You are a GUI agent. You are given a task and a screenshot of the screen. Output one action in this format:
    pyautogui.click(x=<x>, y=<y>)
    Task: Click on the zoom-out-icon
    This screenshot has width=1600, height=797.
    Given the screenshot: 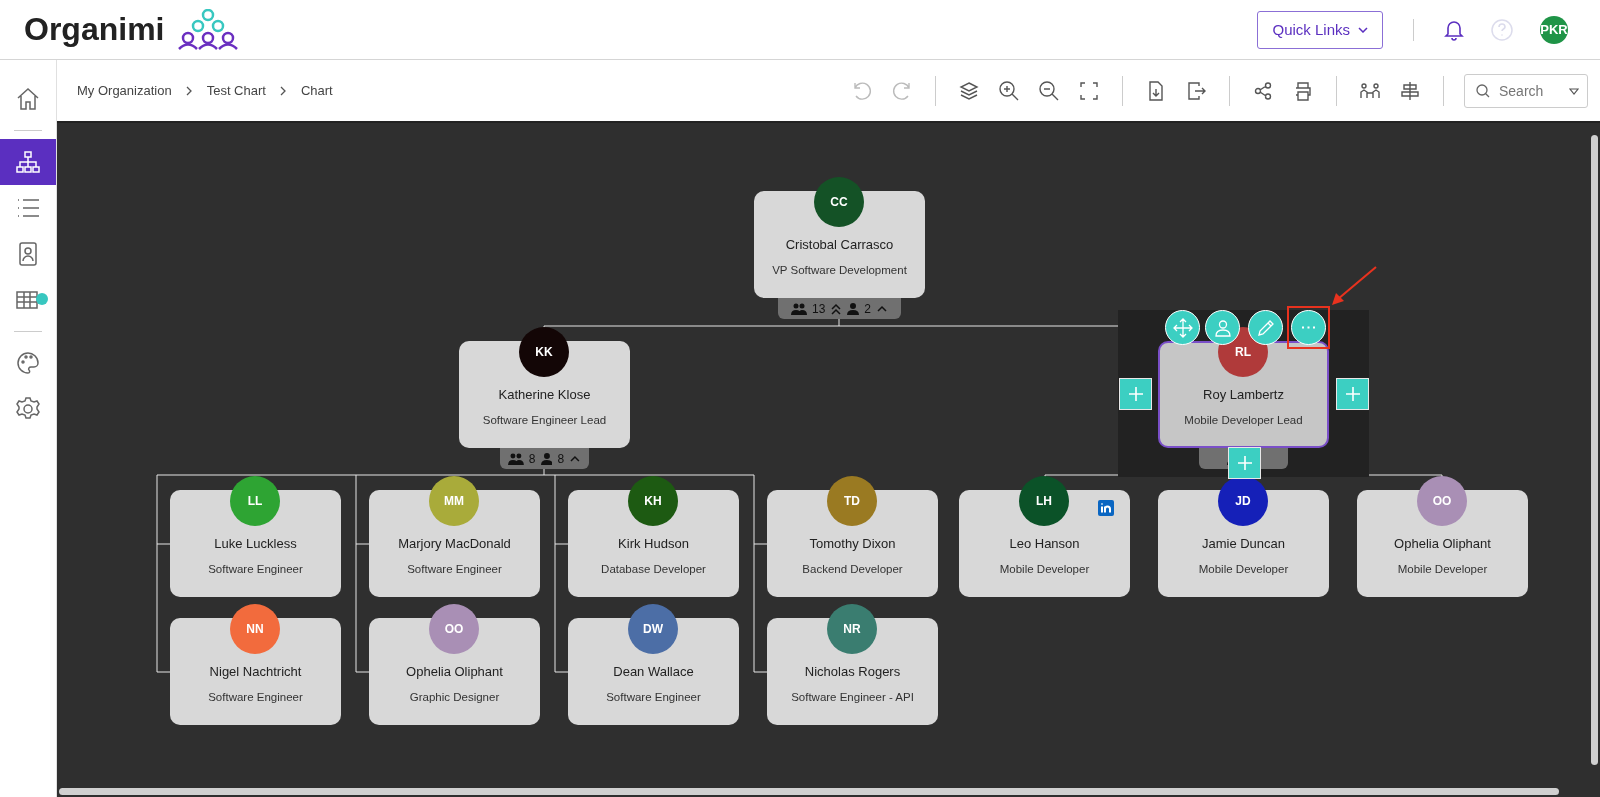 What is the action you would take?
    pyautogui.click(x=1049, y=90)
    